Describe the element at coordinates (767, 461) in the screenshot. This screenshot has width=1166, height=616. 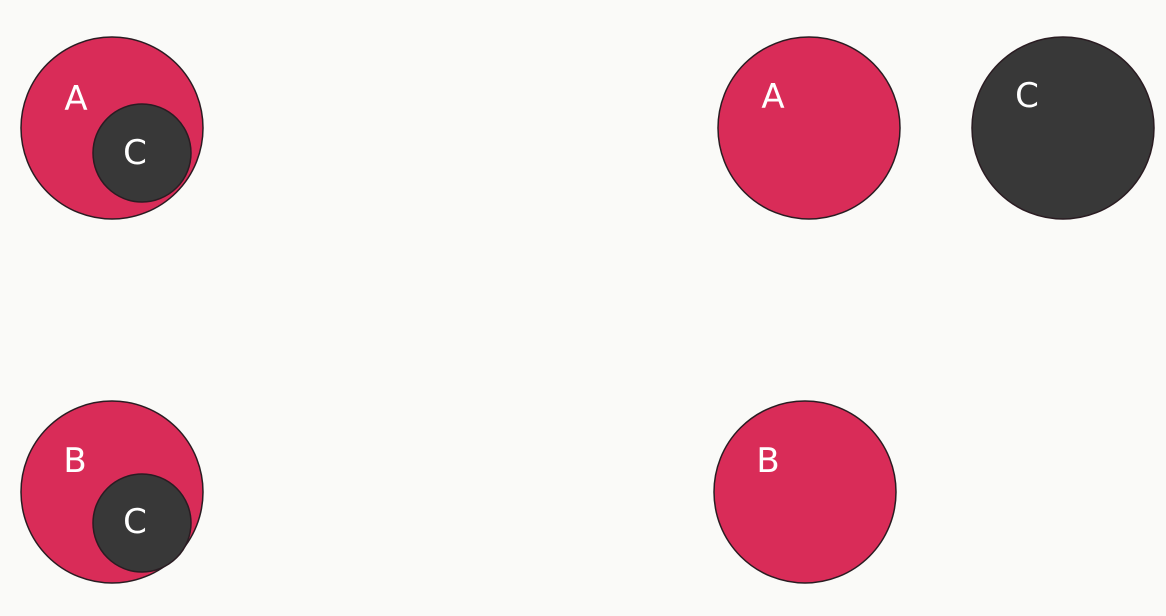
I see `set-b-separate-label: B` at that location.